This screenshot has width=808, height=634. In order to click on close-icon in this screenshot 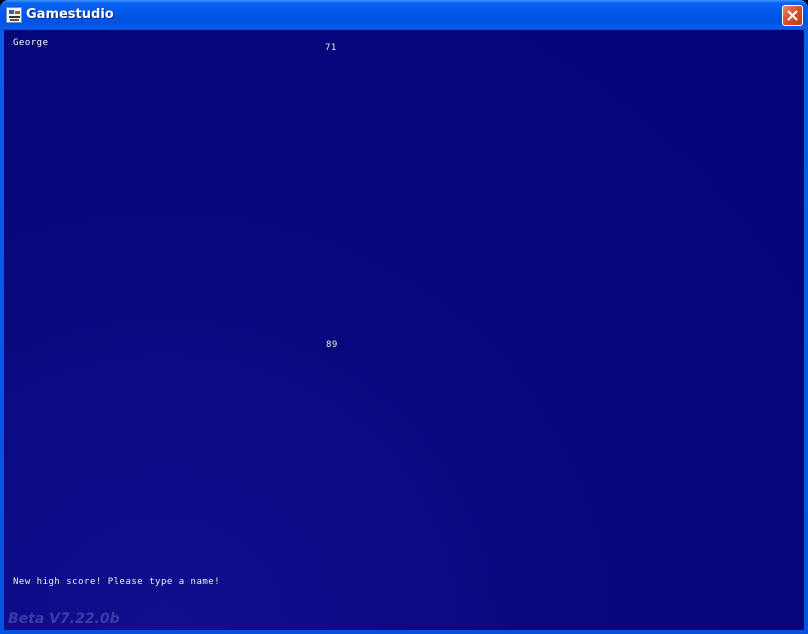, I will do `click(792, 15)`.